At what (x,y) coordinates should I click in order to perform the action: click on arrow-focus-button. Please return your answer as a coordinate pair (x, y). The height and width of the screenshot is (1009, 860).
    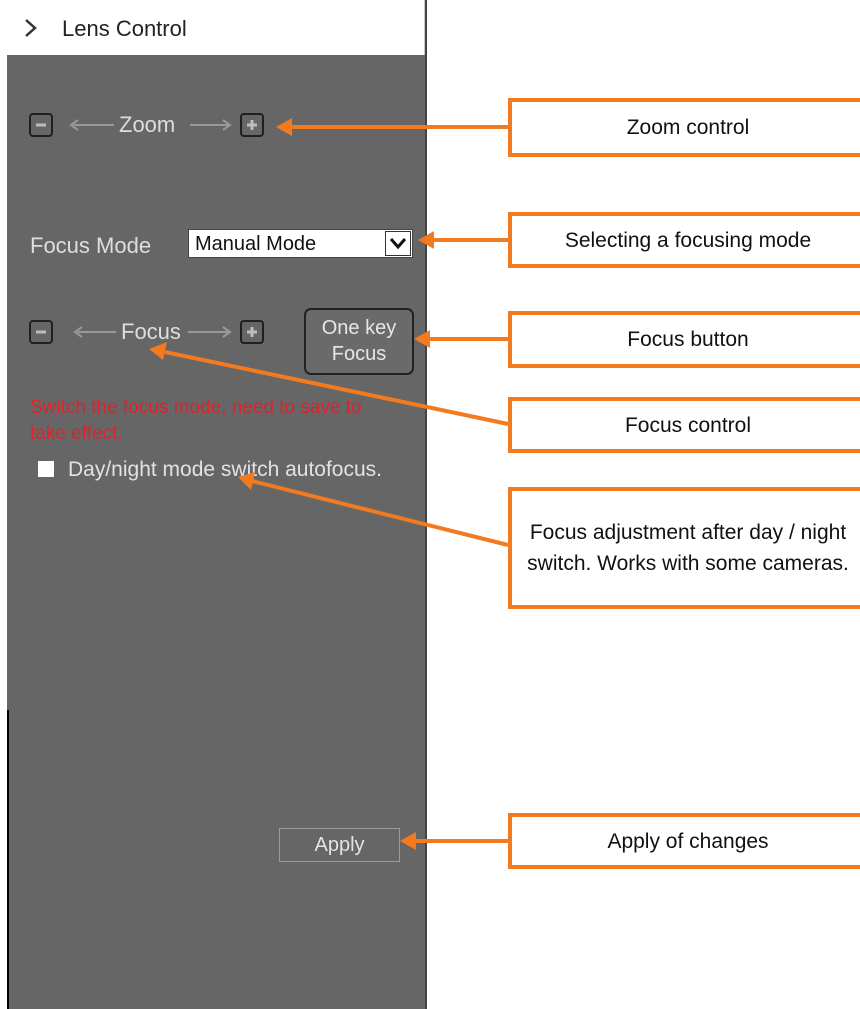
    Looking at the image, I should click on (461, 339).